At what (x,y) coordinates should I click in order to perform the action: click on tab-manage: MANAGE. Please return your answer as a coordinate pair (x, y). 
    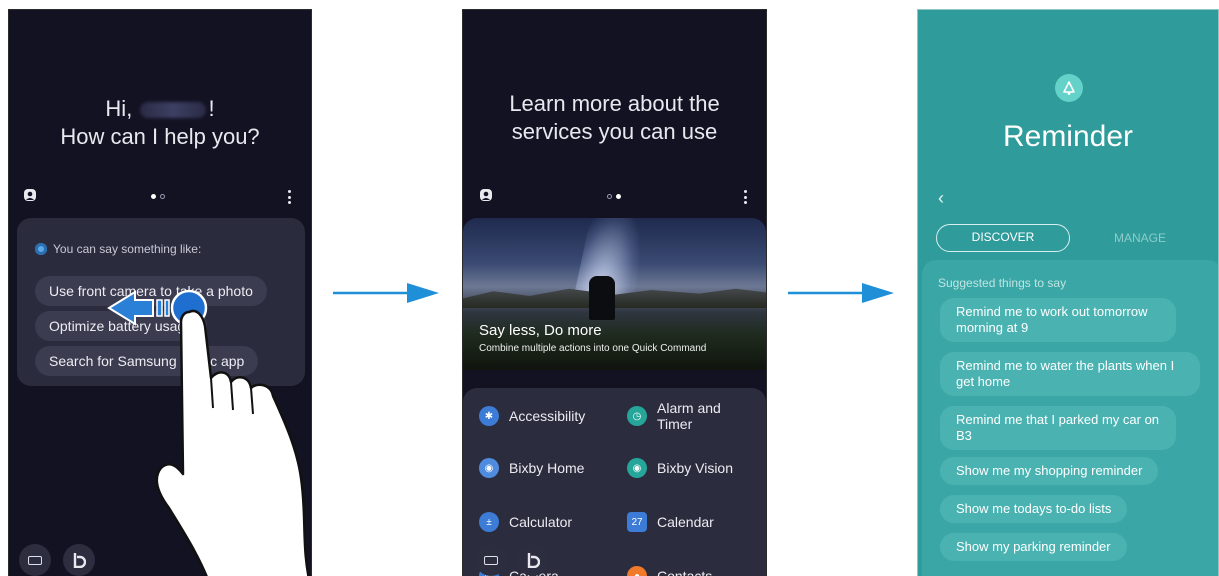
    Looking at the image, I should click on (1140, 238).